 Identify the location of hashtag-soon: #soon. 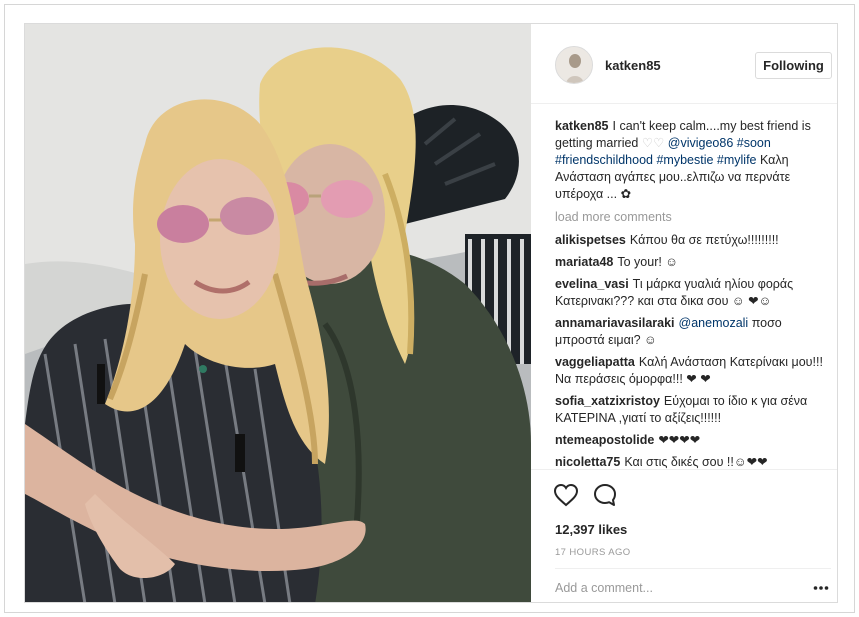
(754, 143).